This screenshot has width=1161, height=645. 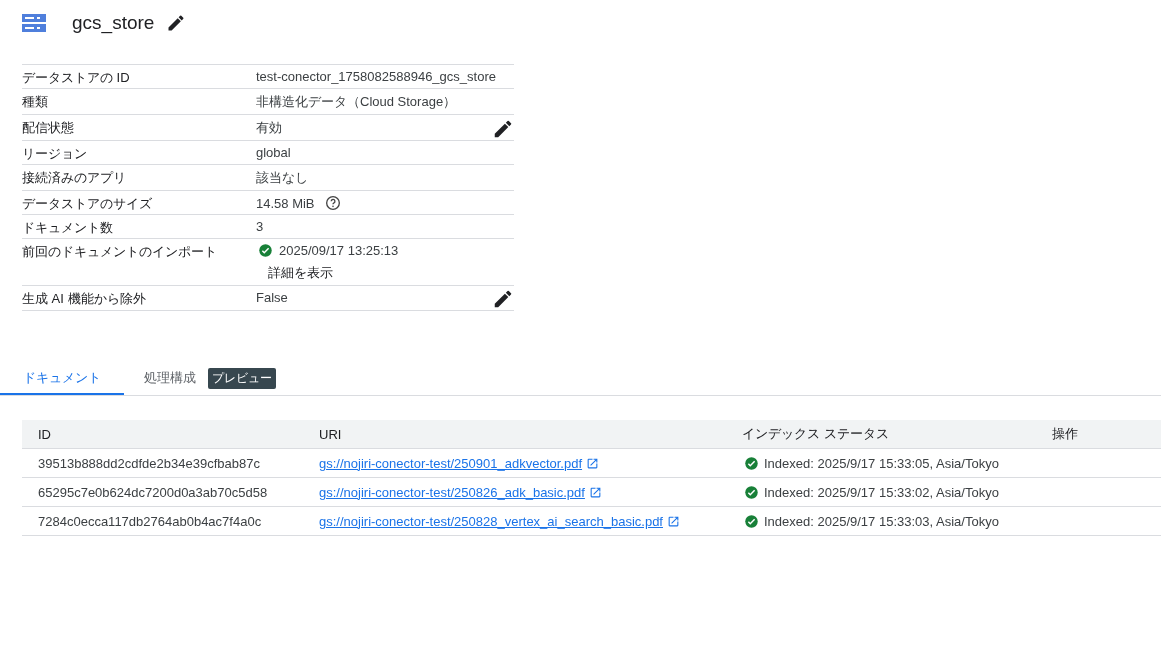 I want to click on detail-value: global, so click(x=274, y=152).